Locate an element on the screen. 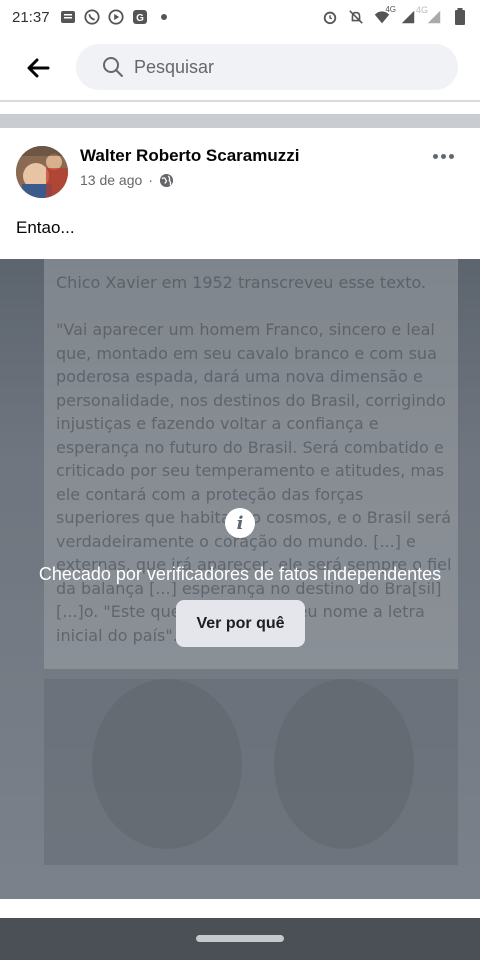  status-left-icons: G is located at coordinates (116, 17).